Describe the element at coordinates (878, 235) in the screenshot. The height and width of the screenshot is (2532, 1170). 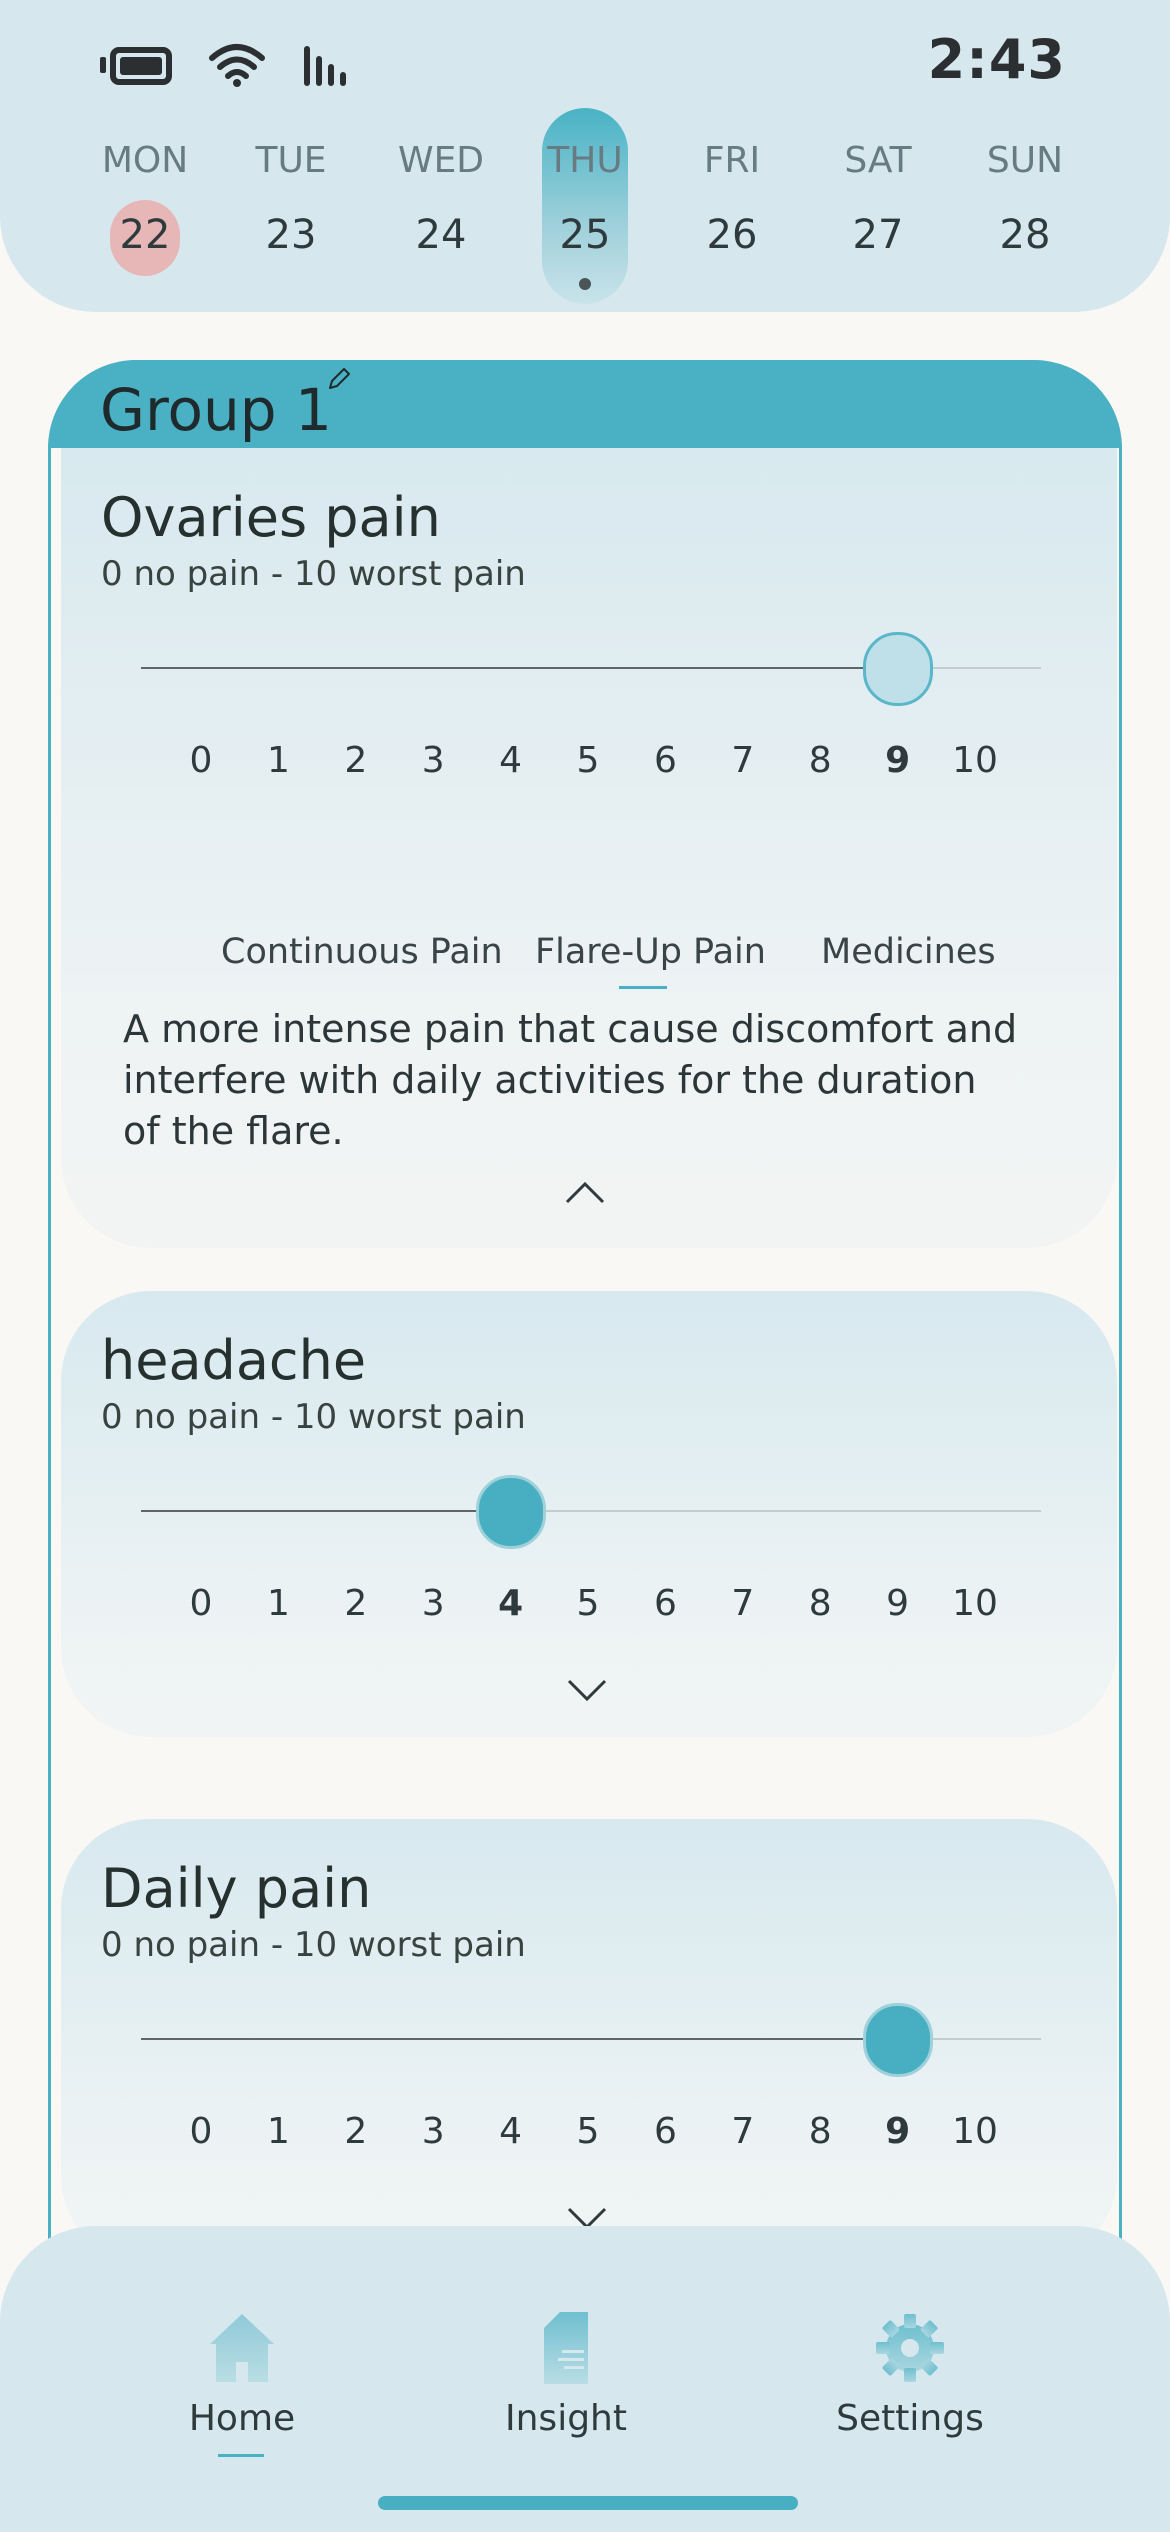
I see `day-number: 27` at that location.